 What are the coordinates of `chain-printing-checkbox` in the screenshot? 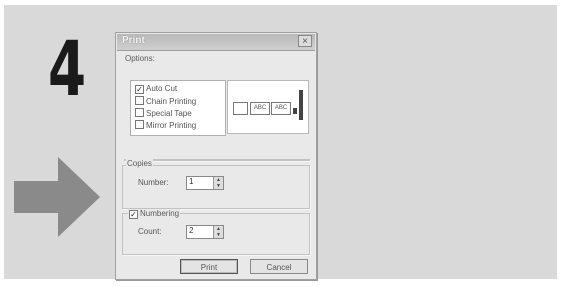 It's located at (139, 100).